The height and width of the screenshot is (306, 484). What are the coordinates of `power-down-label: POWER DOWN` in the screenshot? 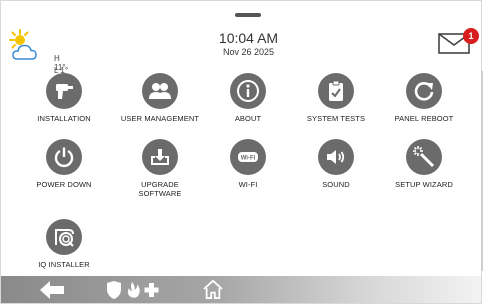 It's located at (64, 184).